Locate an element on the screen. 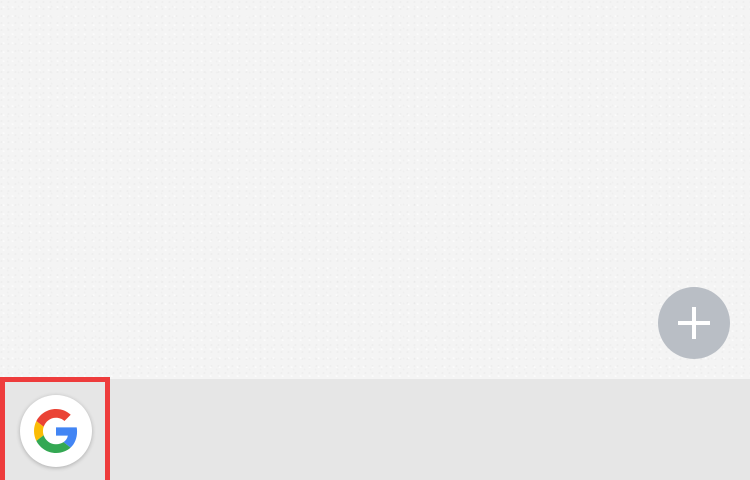 This screenshot has height=480, width=750. google-app-button is located at coordinates (56, 431).